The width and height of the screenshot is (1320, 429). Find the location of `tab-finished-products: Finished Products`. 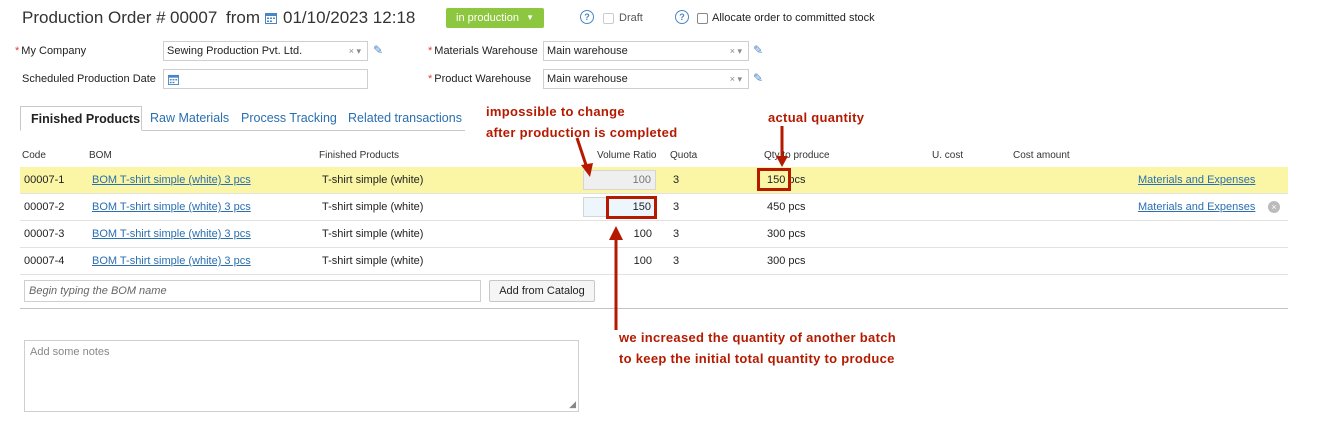

tab-finished-products: Finished Products is located at coordinates (81, 118).